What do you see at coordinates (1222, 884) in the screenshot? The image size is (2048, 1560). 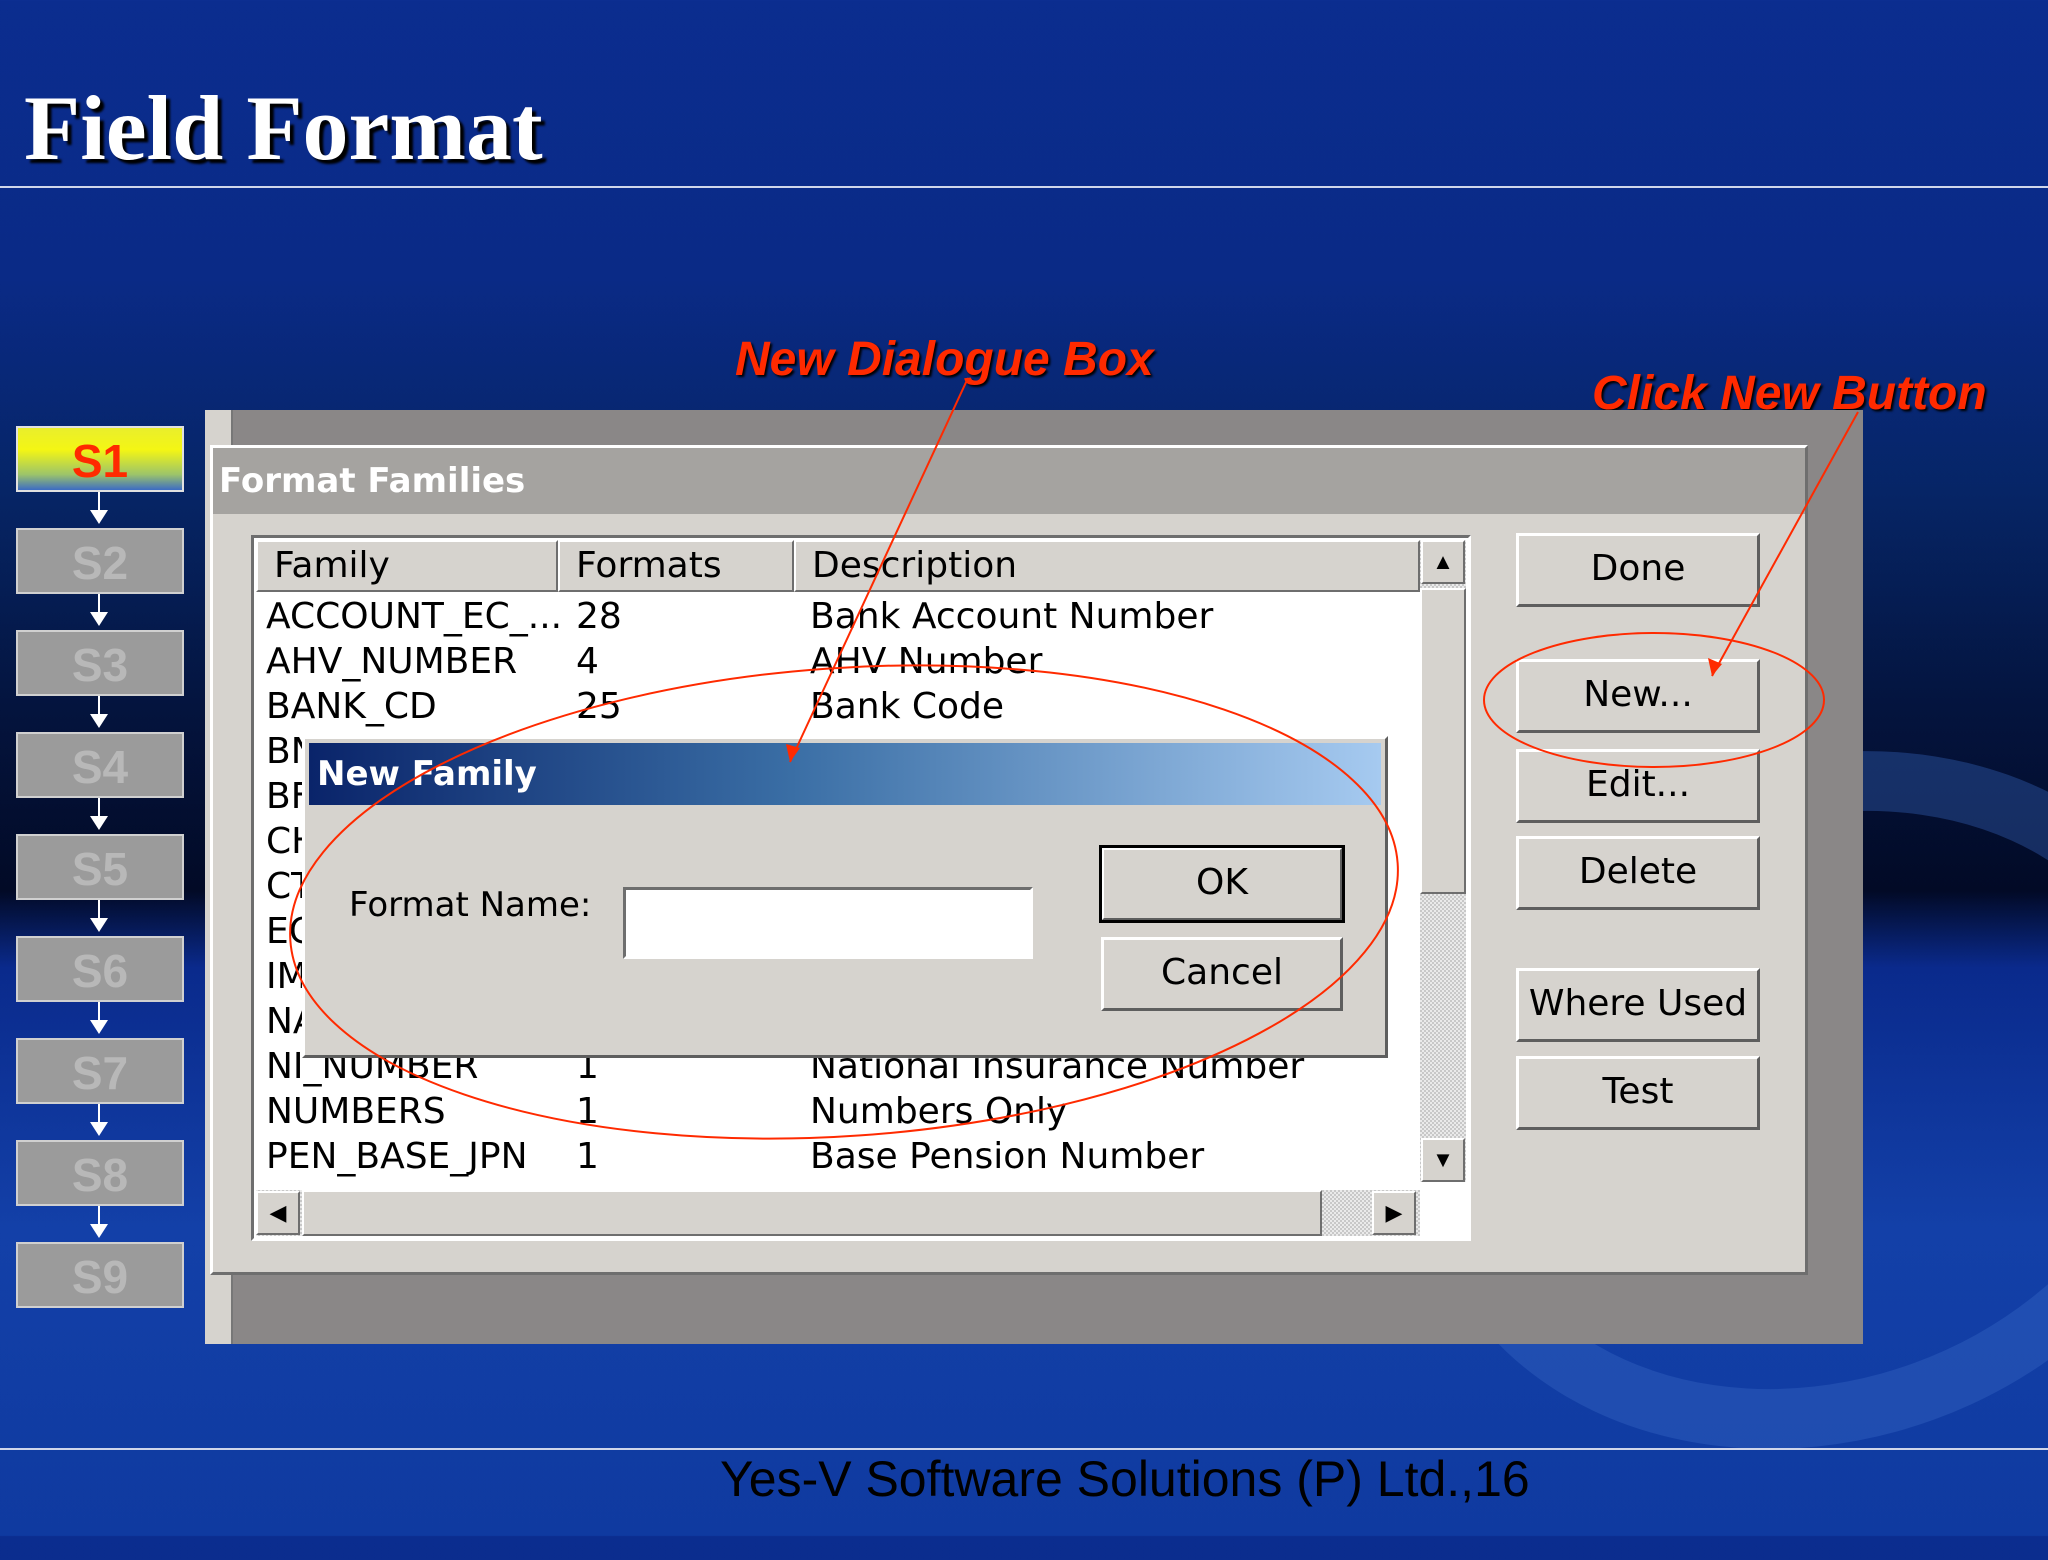 I see `ok-button: OK` at bounding box center [1222, 884].